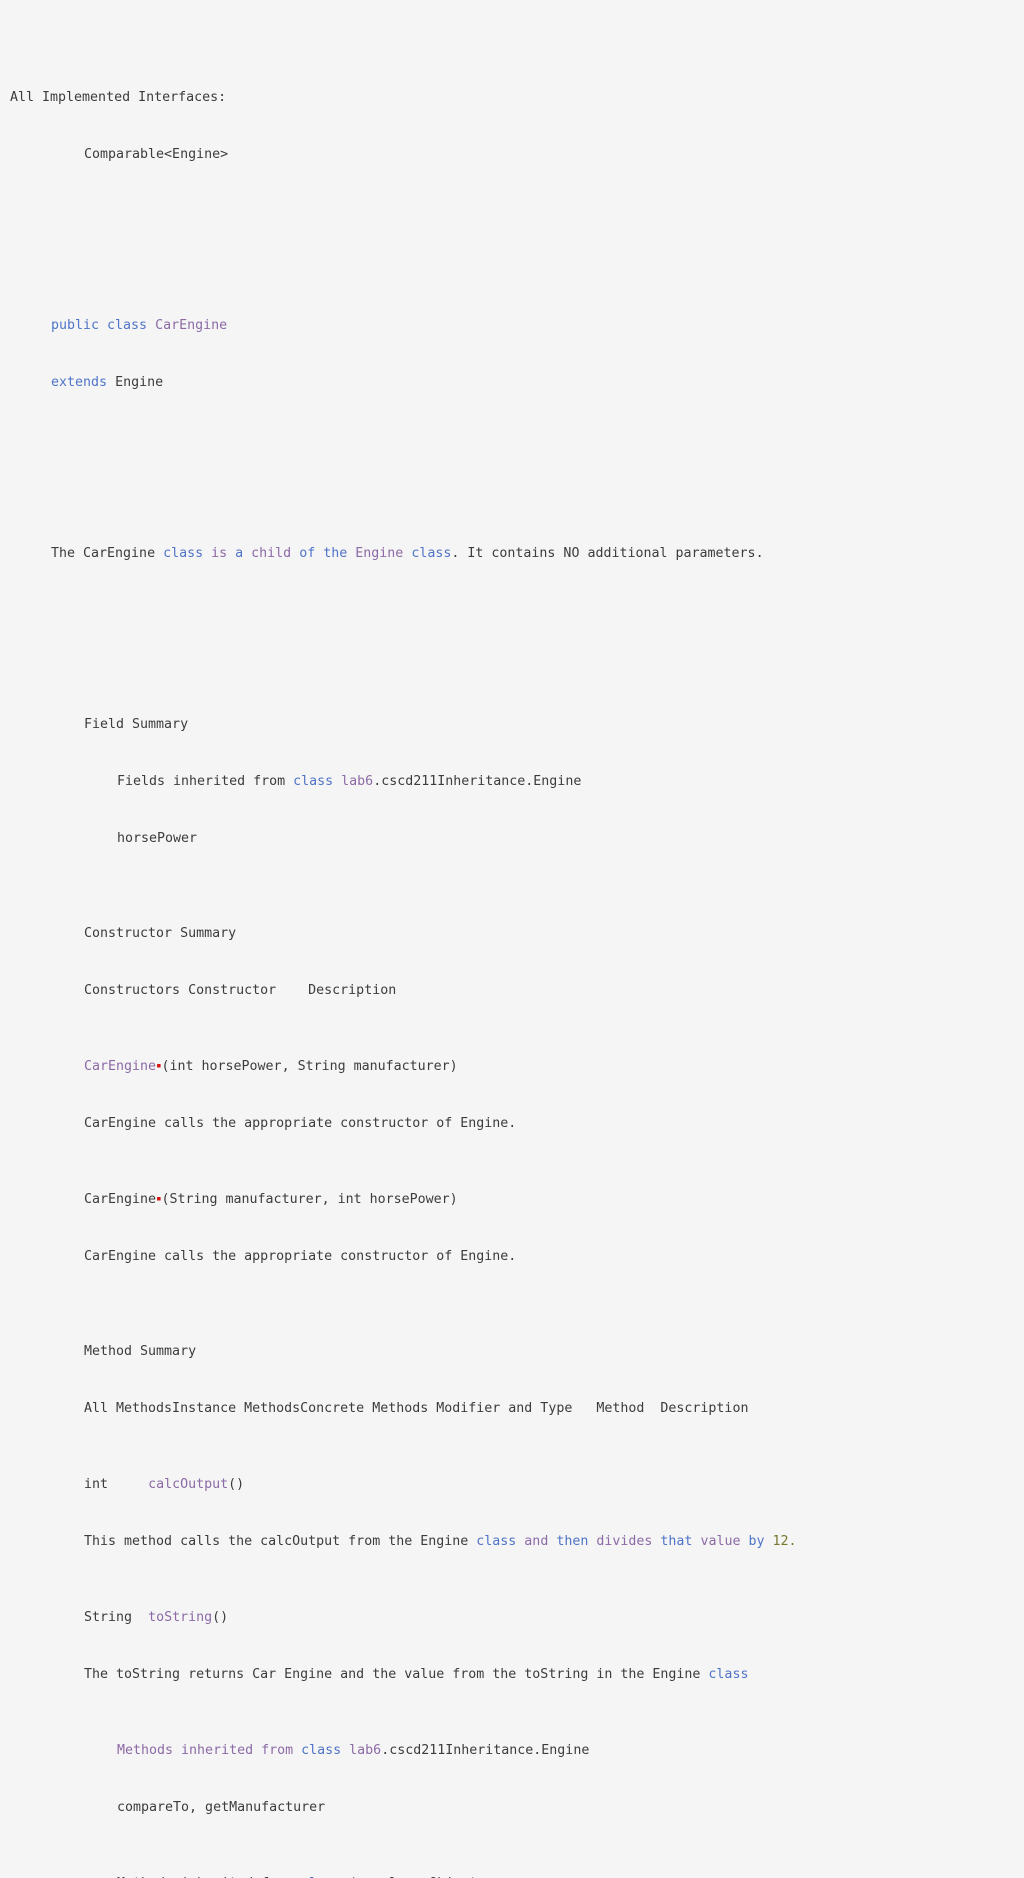 This screenshot has height=1878, width=1024. What do you see at coordinates (156, 154) in the screenshot?
I see `comparable-engine-link: Comparable<Engine>` at bounding box center [156, 154].